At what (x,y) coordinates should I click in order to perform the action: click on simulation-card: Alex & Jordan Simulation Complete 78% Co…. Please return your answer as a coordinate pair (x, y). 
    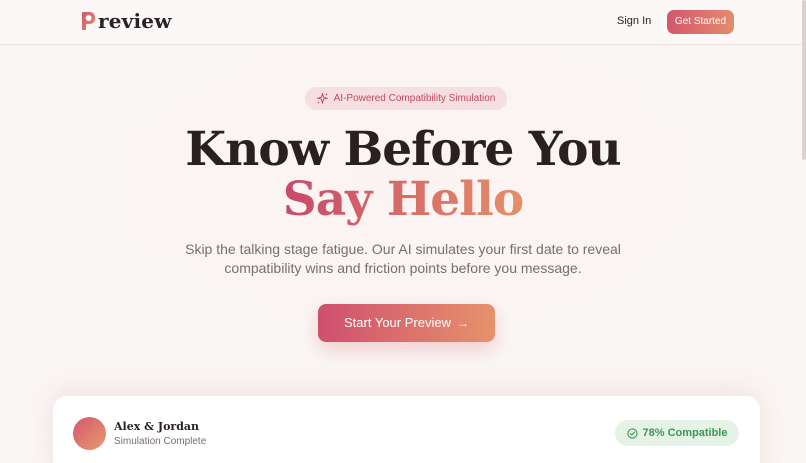
    Looking at the image, I should click on (406, 429).